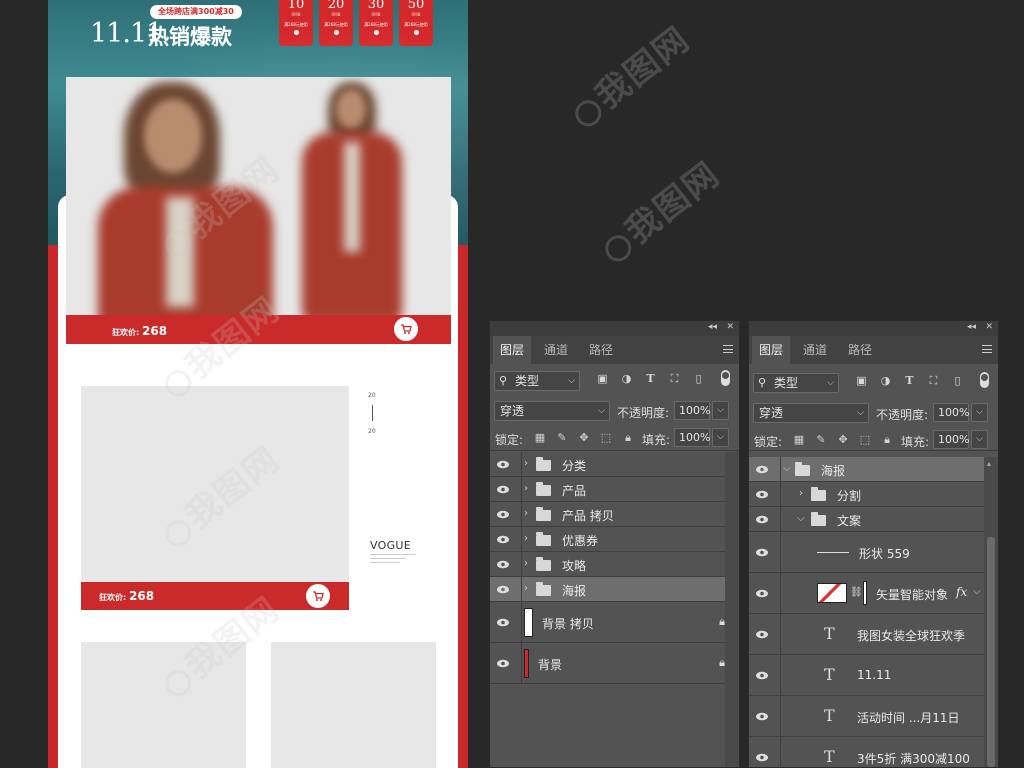  Describe the element at coordinates (614, 663) in the screenshot. I see `layer-row: 背景 🔒︎` at that location.